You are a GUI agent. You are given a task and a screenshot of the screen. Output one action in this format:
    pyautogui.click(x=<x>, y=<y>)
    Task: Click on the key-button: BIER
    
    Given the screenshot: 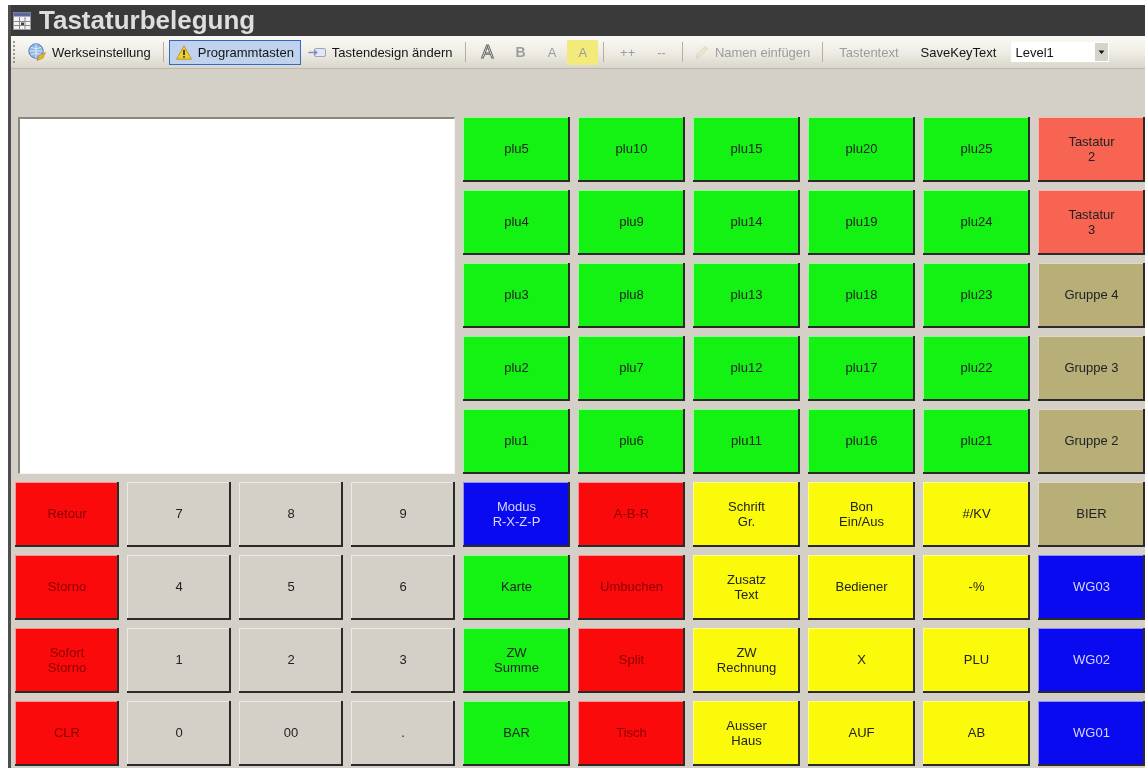 What is the action you would take?
    pyautogui.click(x=1091, y=514)
    